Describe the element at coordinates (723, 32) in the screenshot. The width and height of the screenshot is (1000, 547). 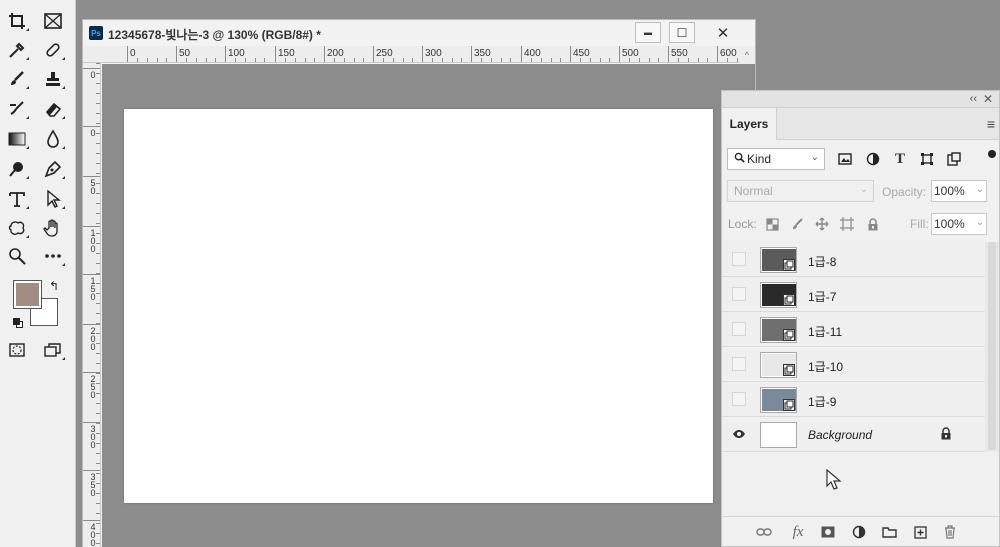
I see `close-button: ✕` at that location.